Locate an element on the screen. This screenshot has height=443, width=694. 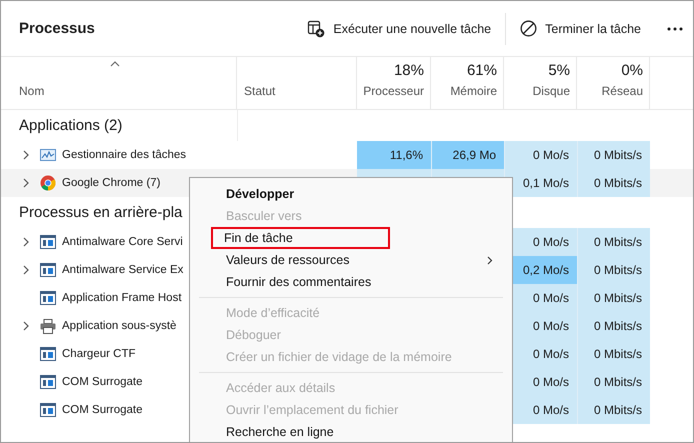
menu-item: Recherche en ligne is located at coordinates (351, 431).